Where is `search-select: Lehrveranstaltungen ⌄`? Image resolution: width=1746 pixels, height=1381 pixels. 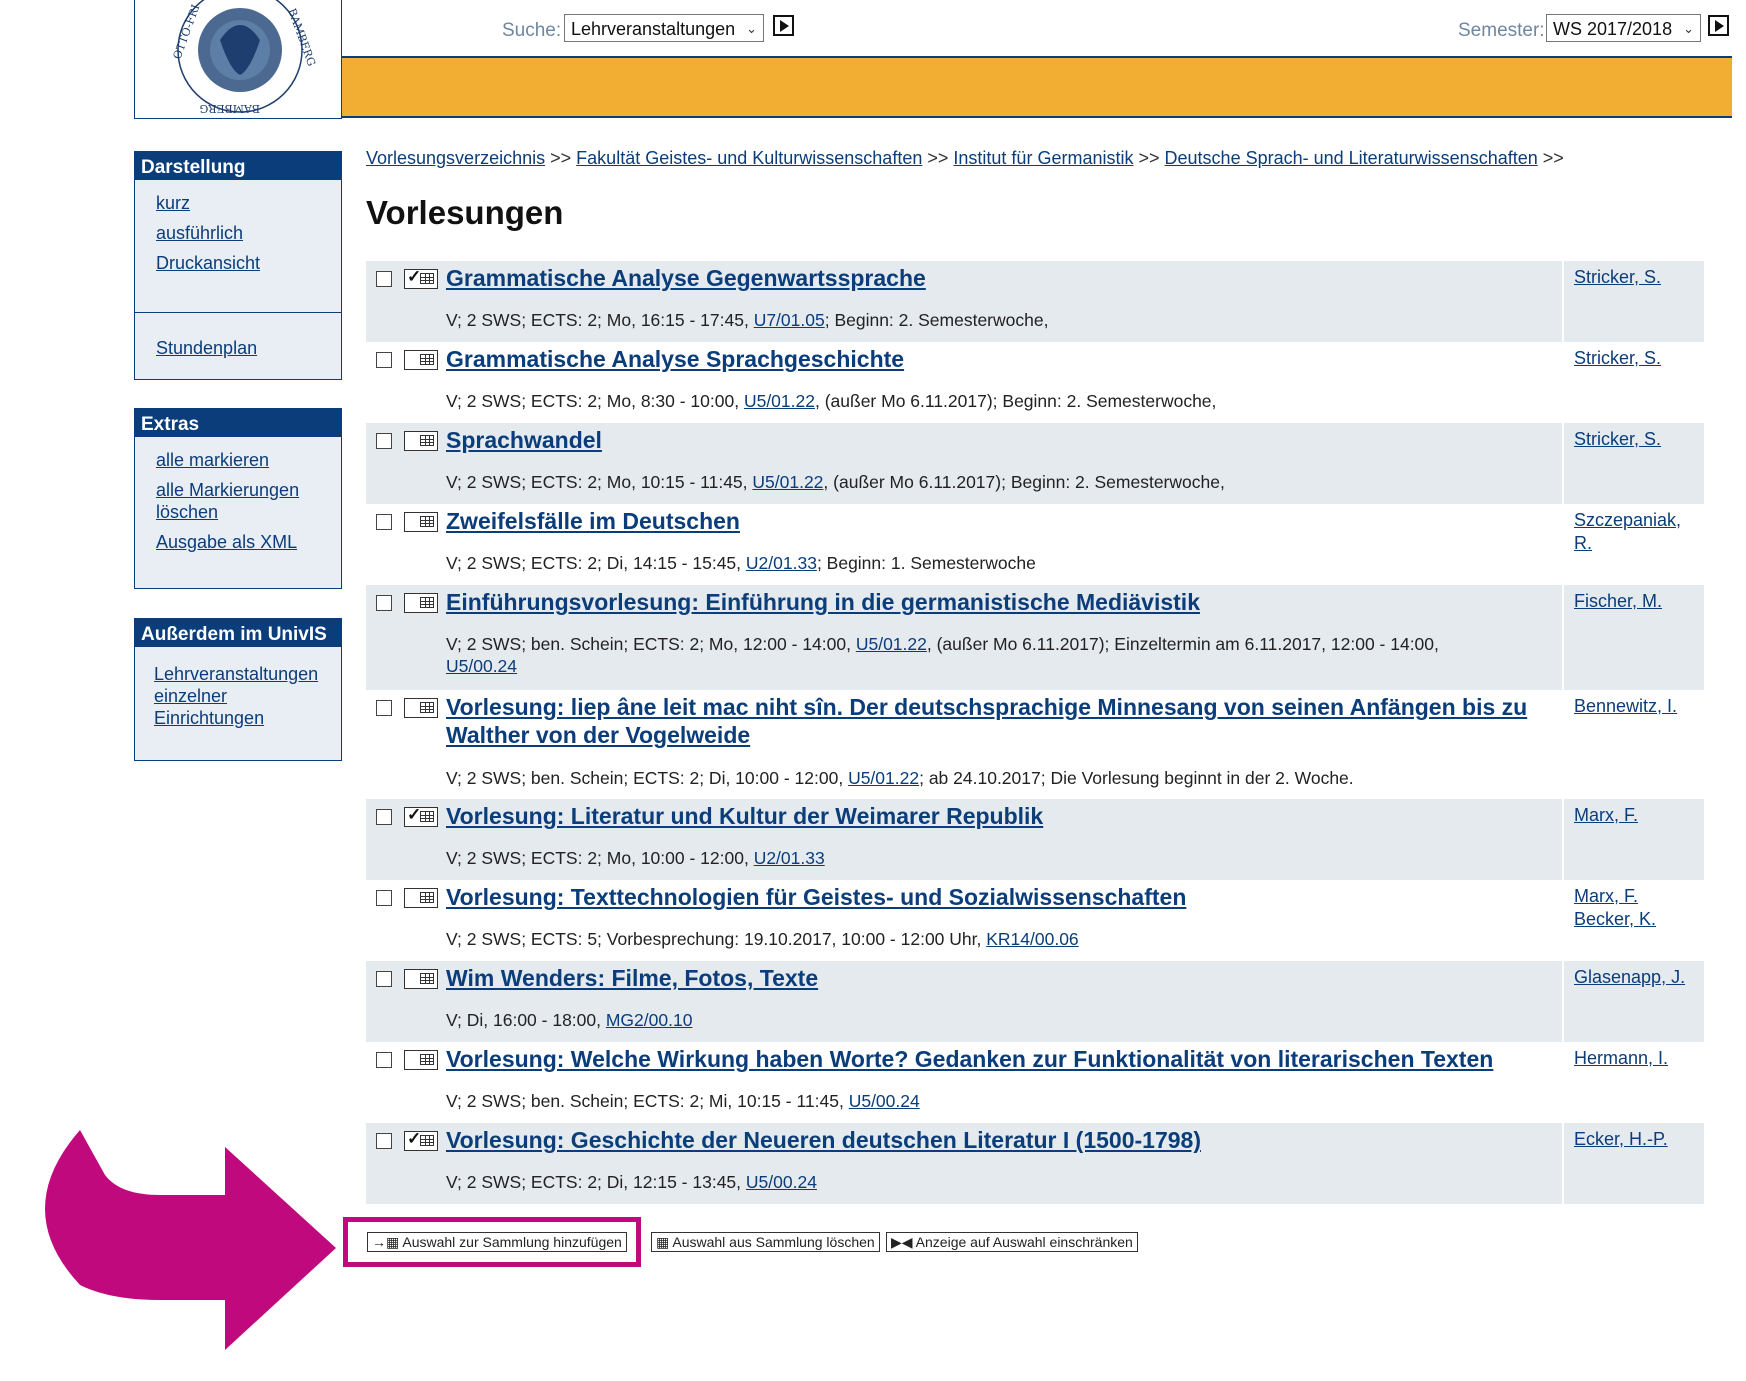 search-select: Lehrveranstaltungen ⌄ is located at coordinates (664, 28).